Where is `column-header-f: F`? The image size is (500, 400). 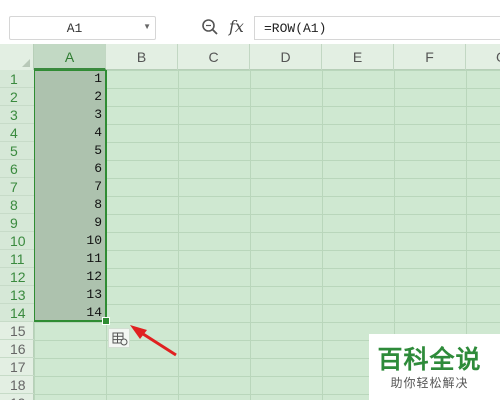 column-header-f: F is located at coordinates (430, 57).